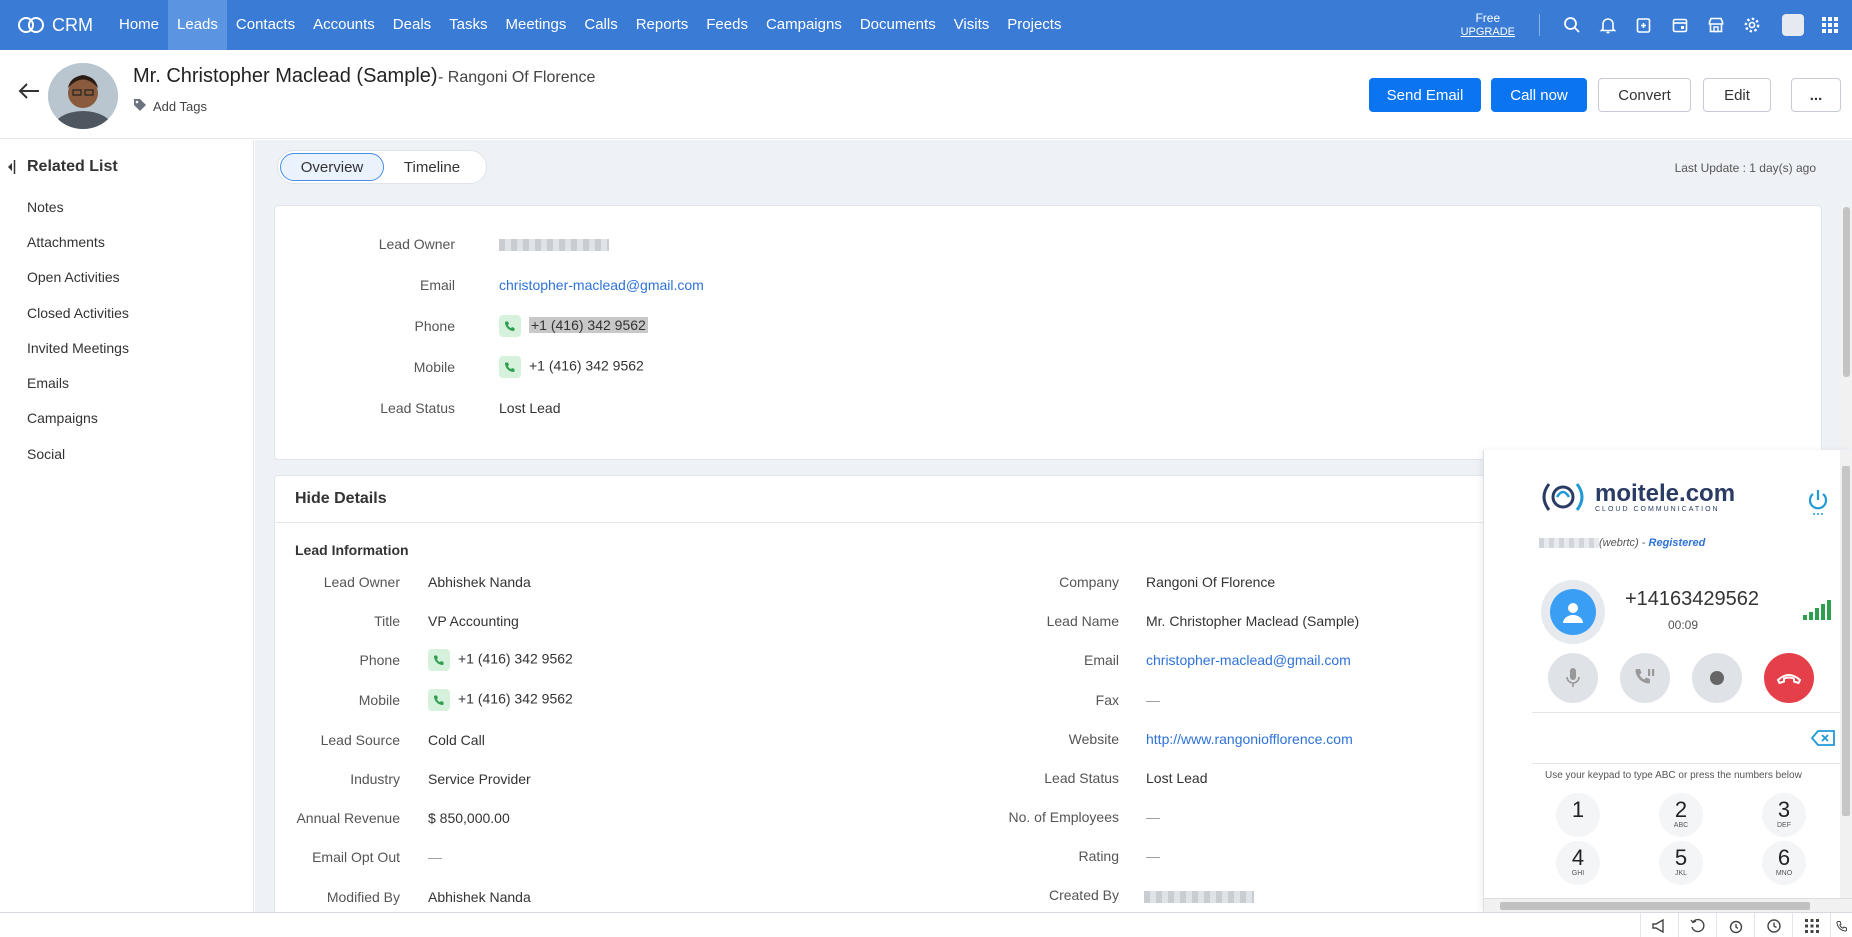 This screenshot has width=1852, height=937. What do you see at coordinates (1830, 25) in the screenshot?
I see `apps-grid-icon` at bounding box center [1830, 25].